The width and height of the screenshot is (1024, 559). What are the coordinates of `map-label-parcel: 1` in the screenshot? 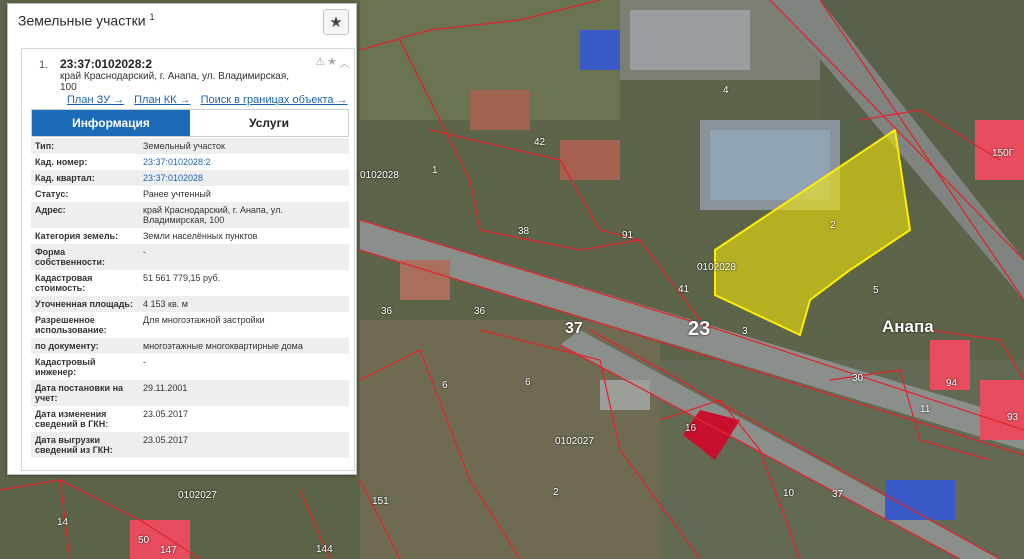 It's located at (435, 170).